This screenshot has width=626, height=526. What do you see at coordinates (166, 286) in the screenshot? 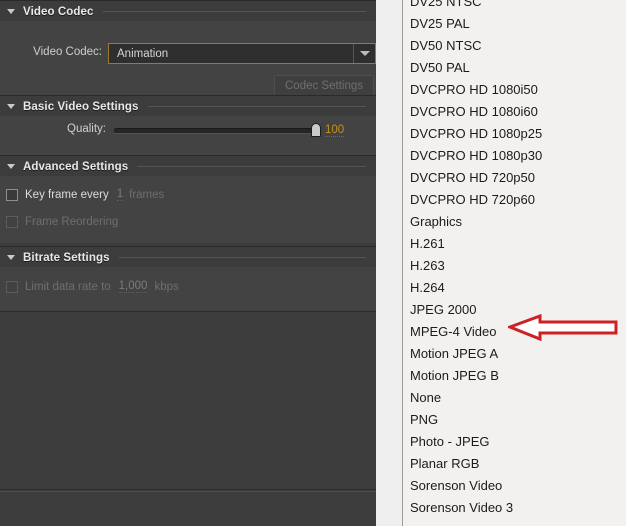
I see `limit-data-rate-units: kbps` at bounding box center [166, 286].